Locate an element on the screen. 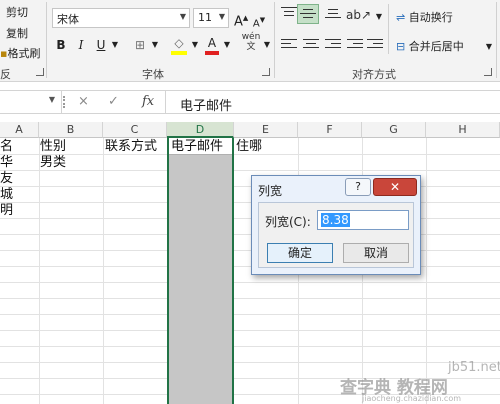  alignment-launcher-icon is located at coordinates (488, 72).